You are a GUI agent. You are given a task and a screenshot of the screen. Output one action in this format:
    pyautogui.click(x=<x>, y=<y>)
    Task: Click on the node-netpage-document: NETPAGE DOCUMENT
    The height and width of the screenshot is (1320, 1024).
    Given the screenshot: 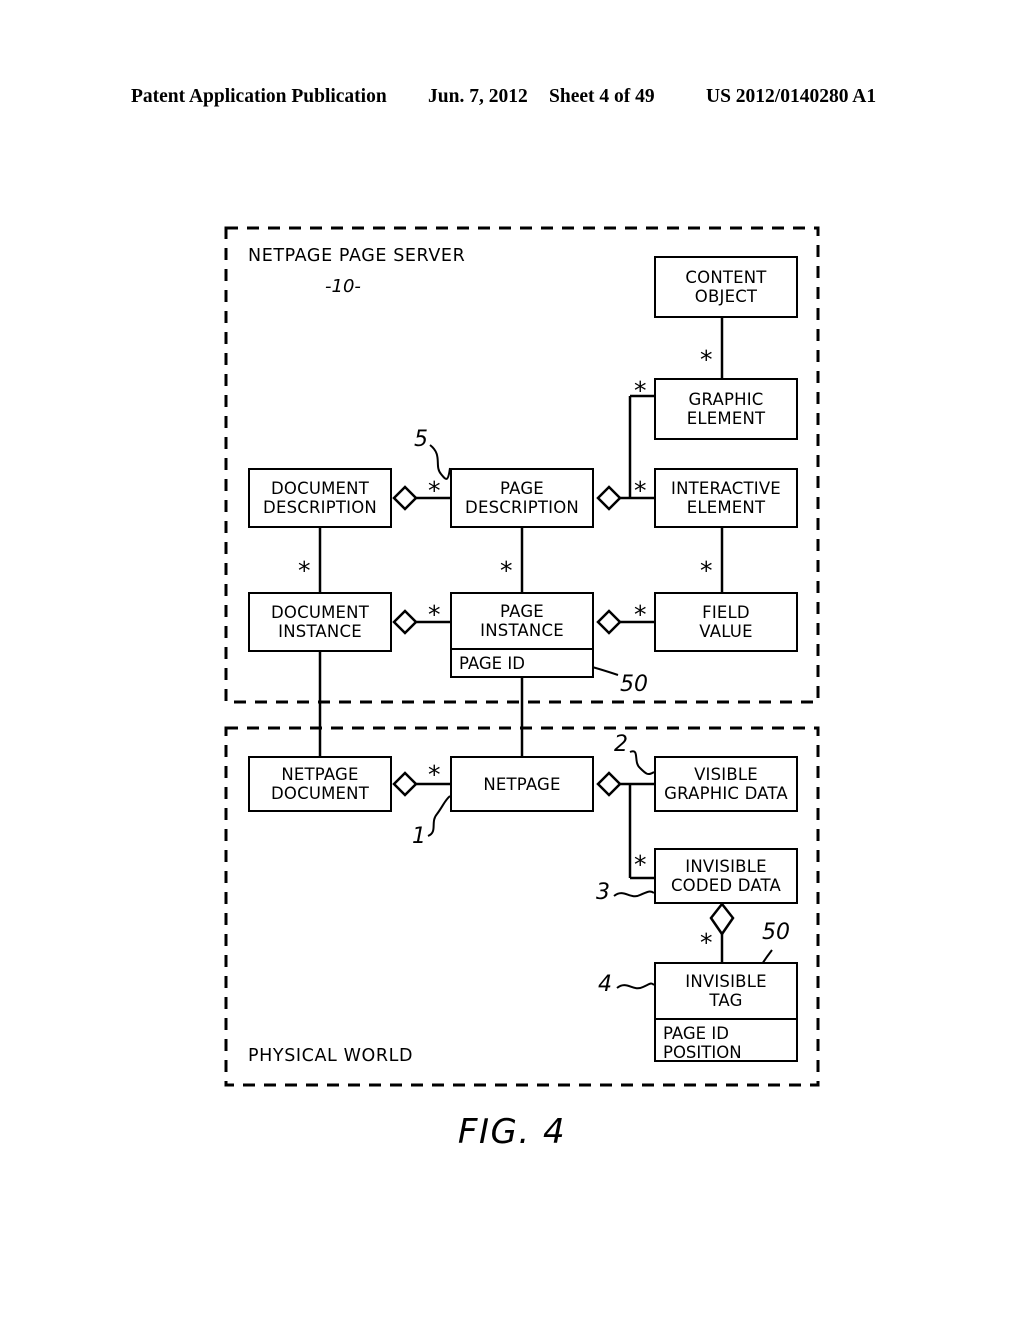 What is the action you would take?
    pyautogui.click(x=320, y=784)
    